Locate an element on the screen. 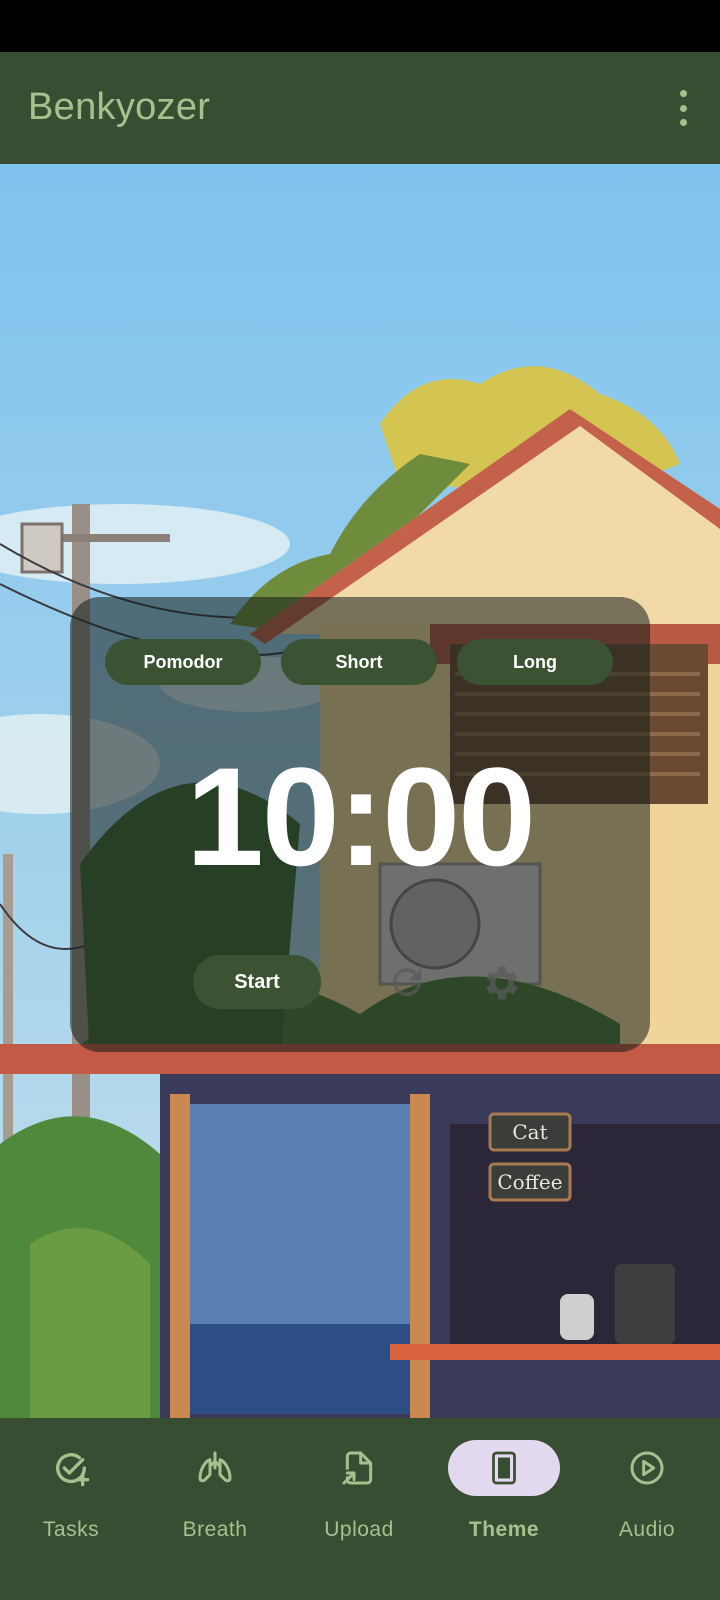 The width and height of the screenshot is (720, 1600). nav-pill-tasks is located at coordinates (71, 1468).